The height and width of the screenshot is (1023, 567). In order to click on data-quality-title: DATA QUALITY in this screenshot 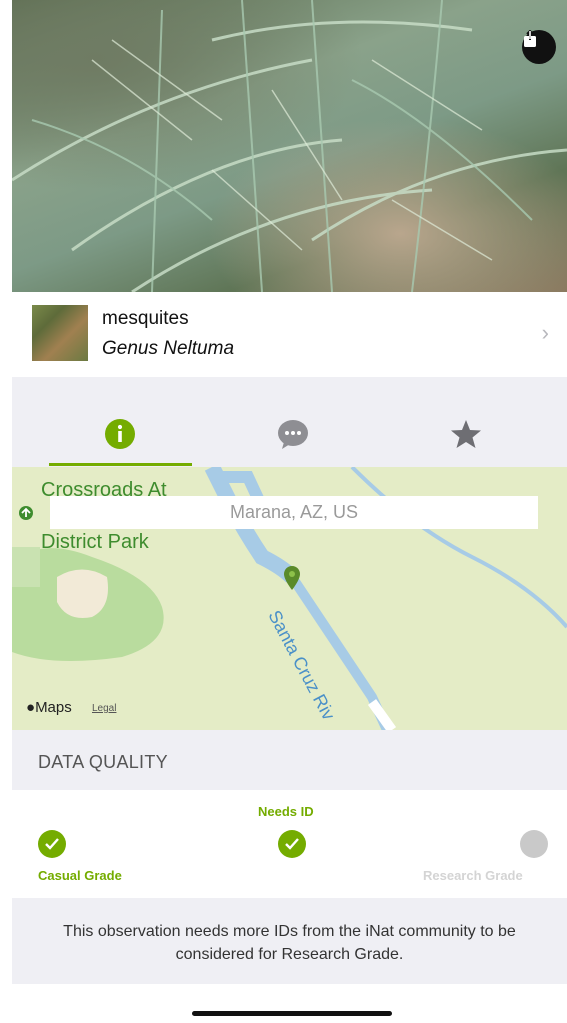, I will do `click(103, 762)`.